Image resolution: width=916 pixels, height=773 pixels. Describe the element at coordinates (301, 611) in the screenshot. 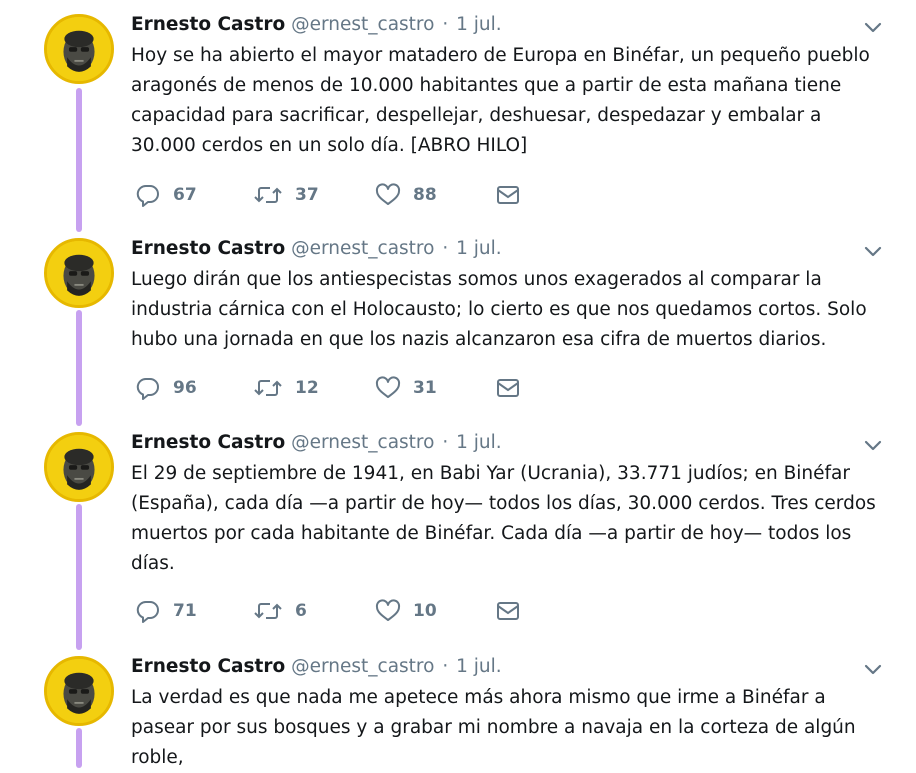

I see `retweet-count: 6` at that location.